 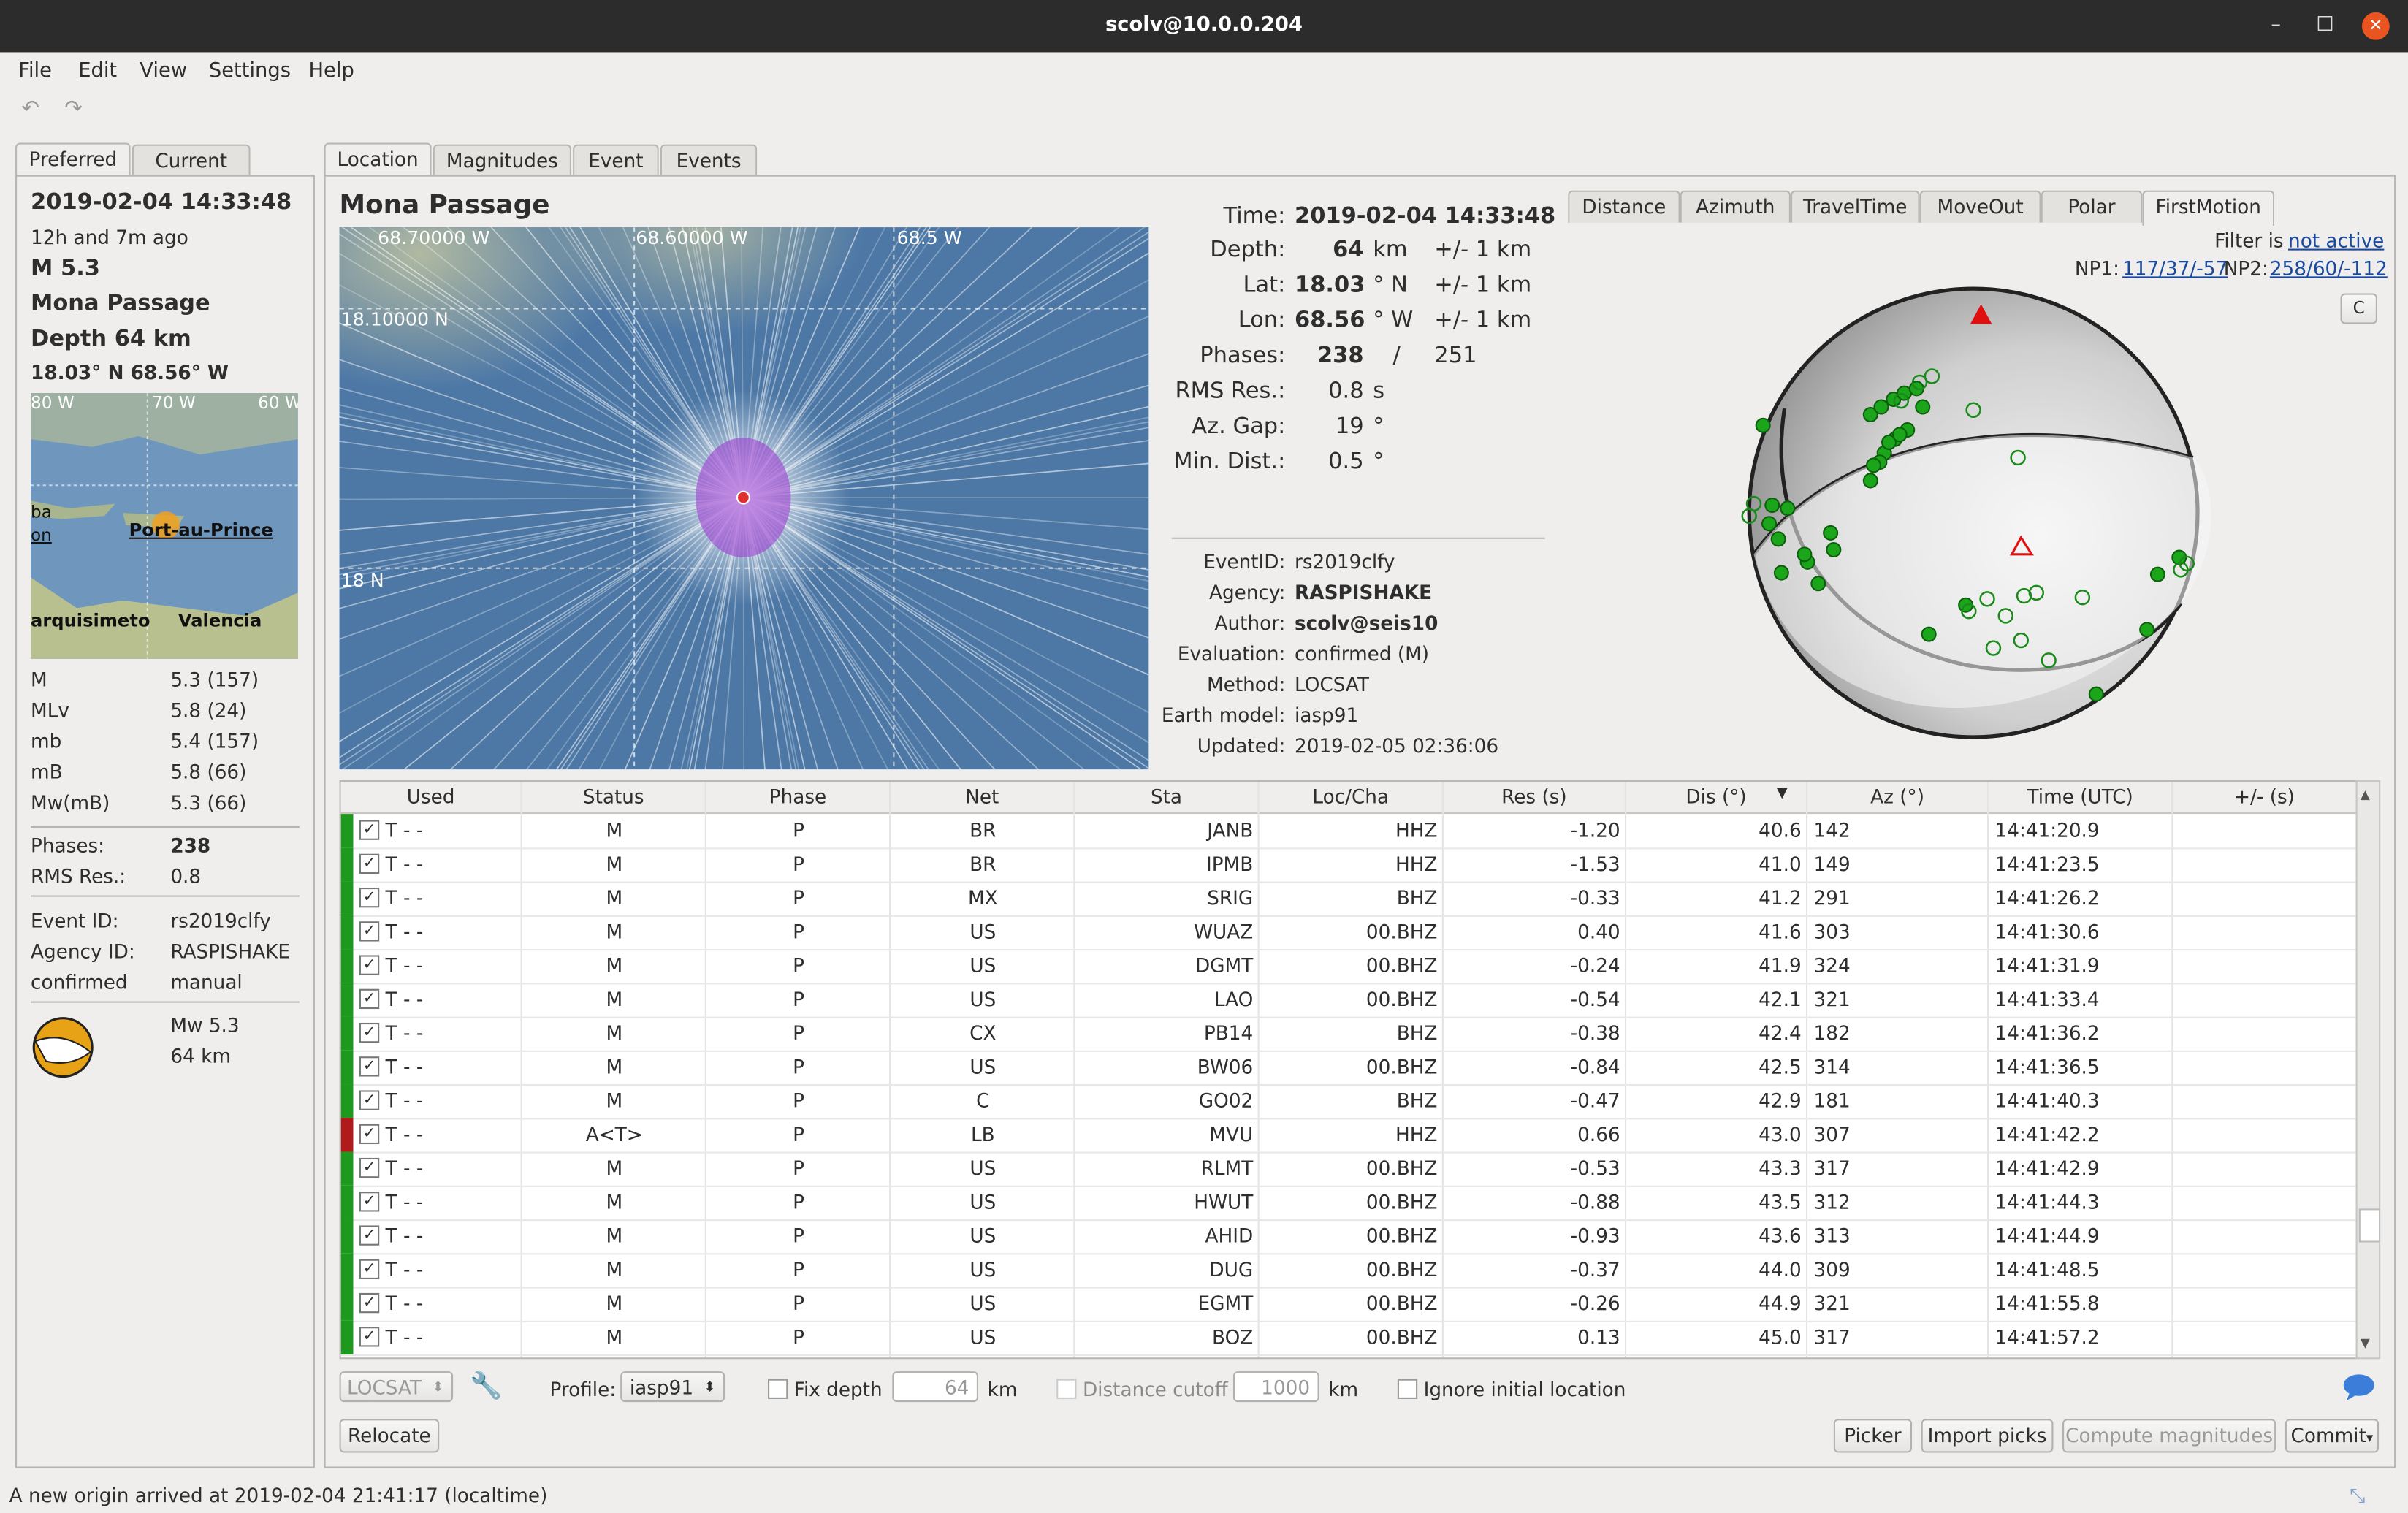 I want to click on tab-location: Location, so click(x=378, y=160).